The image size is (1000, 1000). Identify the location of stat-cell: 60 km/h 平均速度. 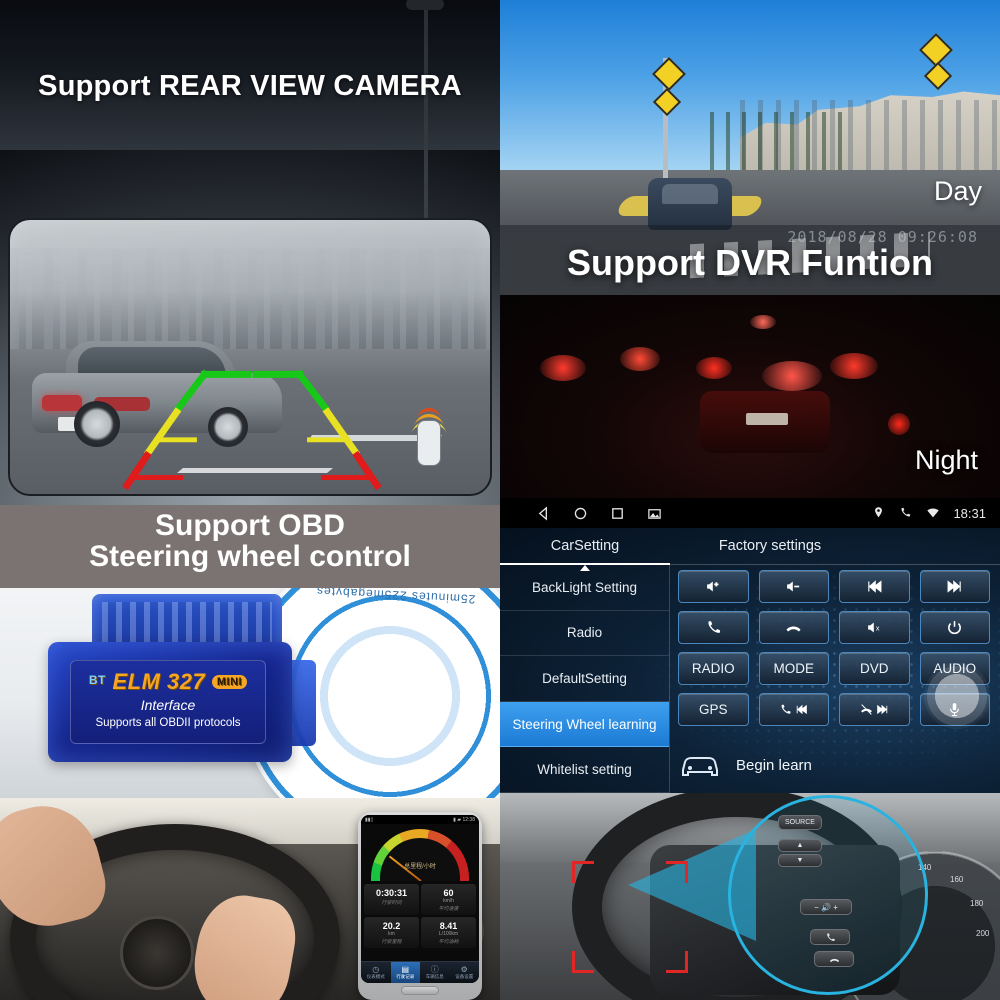
(448, 899).